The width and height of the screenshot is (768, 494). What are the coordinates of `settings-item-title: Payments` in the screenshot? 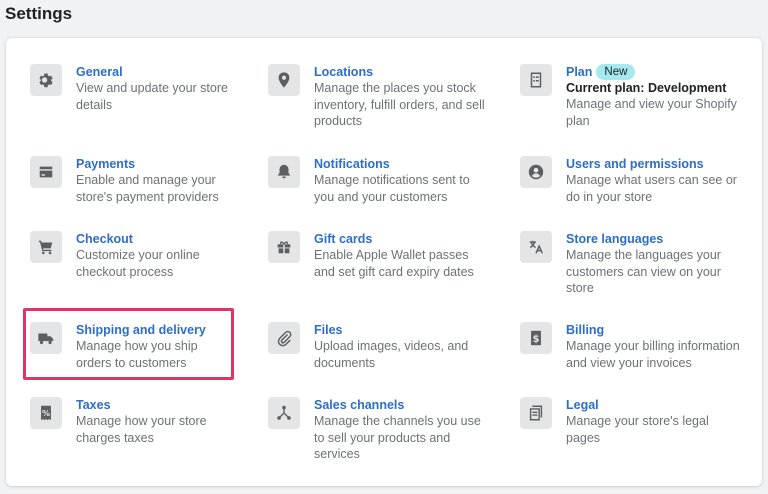 It's located at (106, 164).